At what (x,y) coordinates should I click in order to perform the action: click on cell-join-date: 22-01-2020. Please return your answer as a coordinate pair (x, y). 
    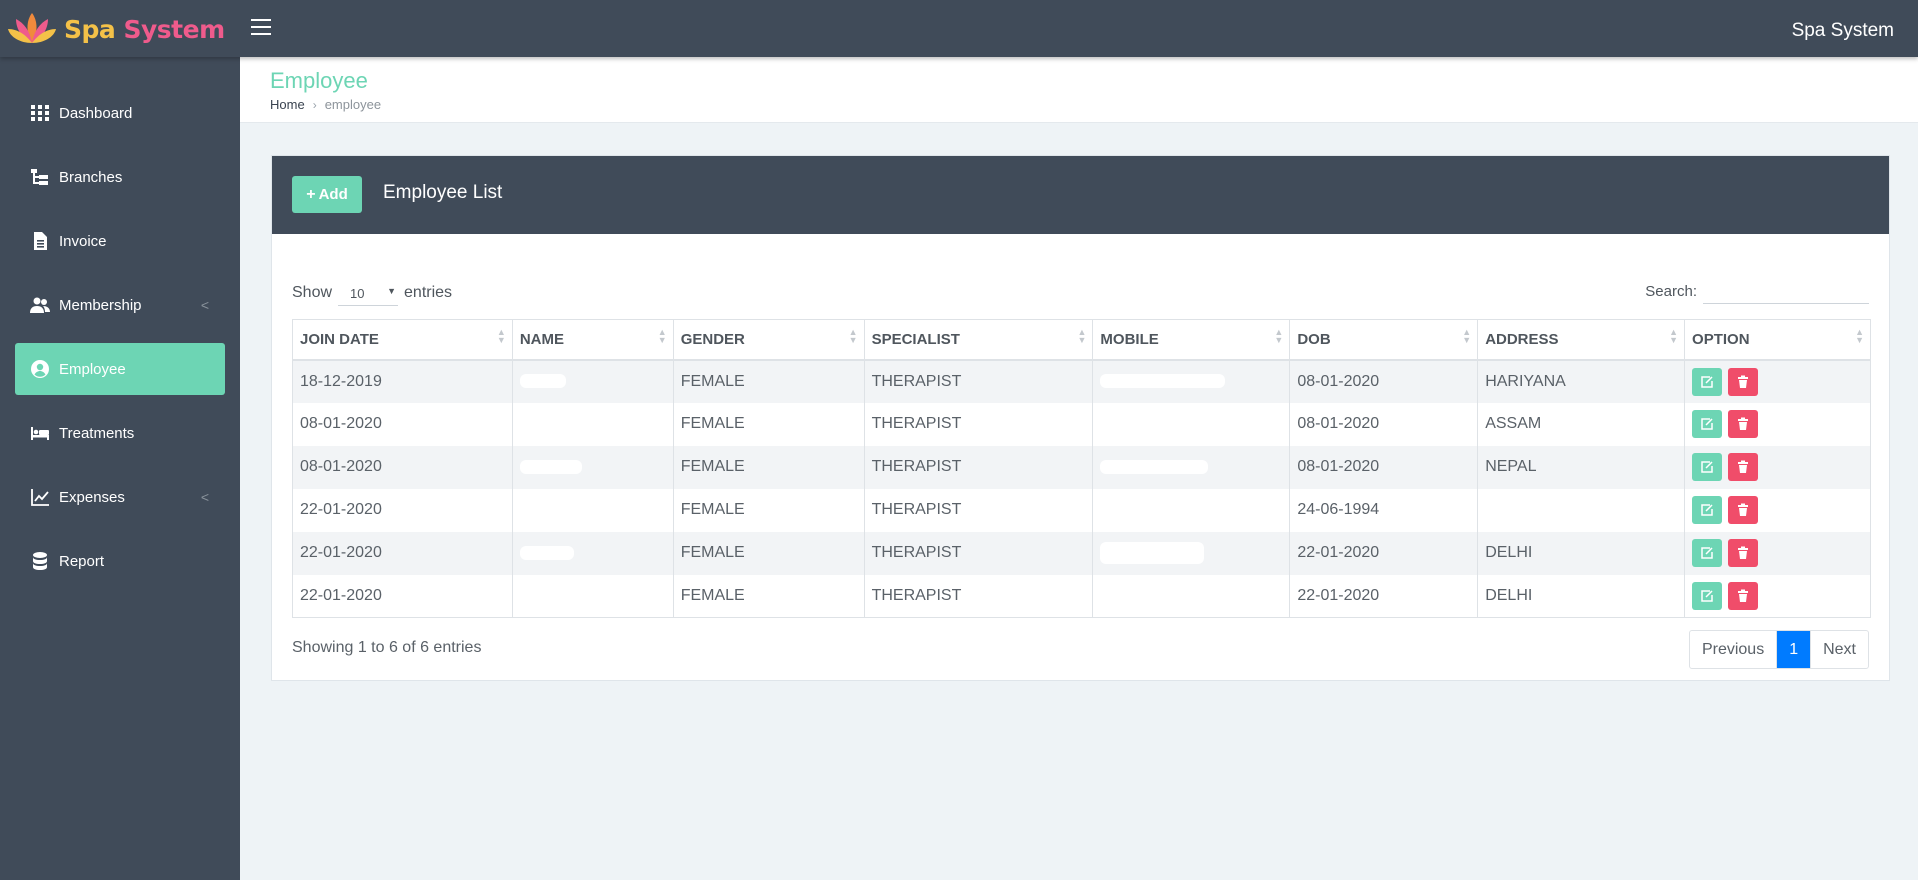
    Looking at the image, I should click on (402, 596).